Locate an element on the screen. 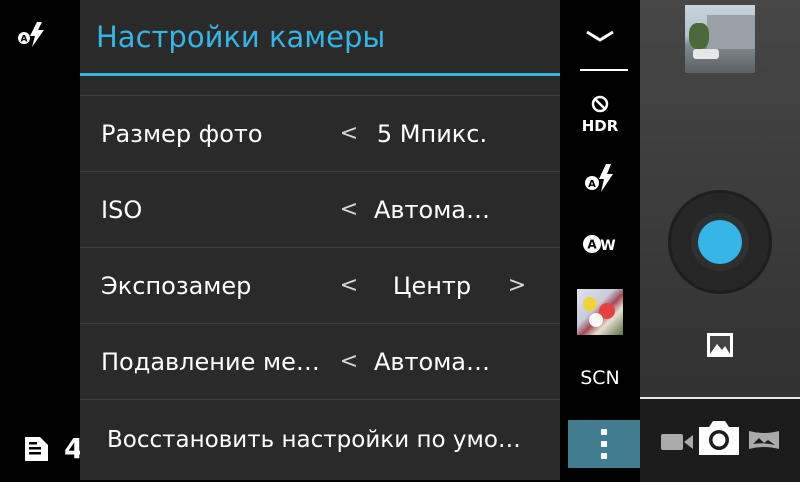 Image resolution: width=800 pixels, height=482 pixels. setting-value: Центр is located at coordinates (432, 286).